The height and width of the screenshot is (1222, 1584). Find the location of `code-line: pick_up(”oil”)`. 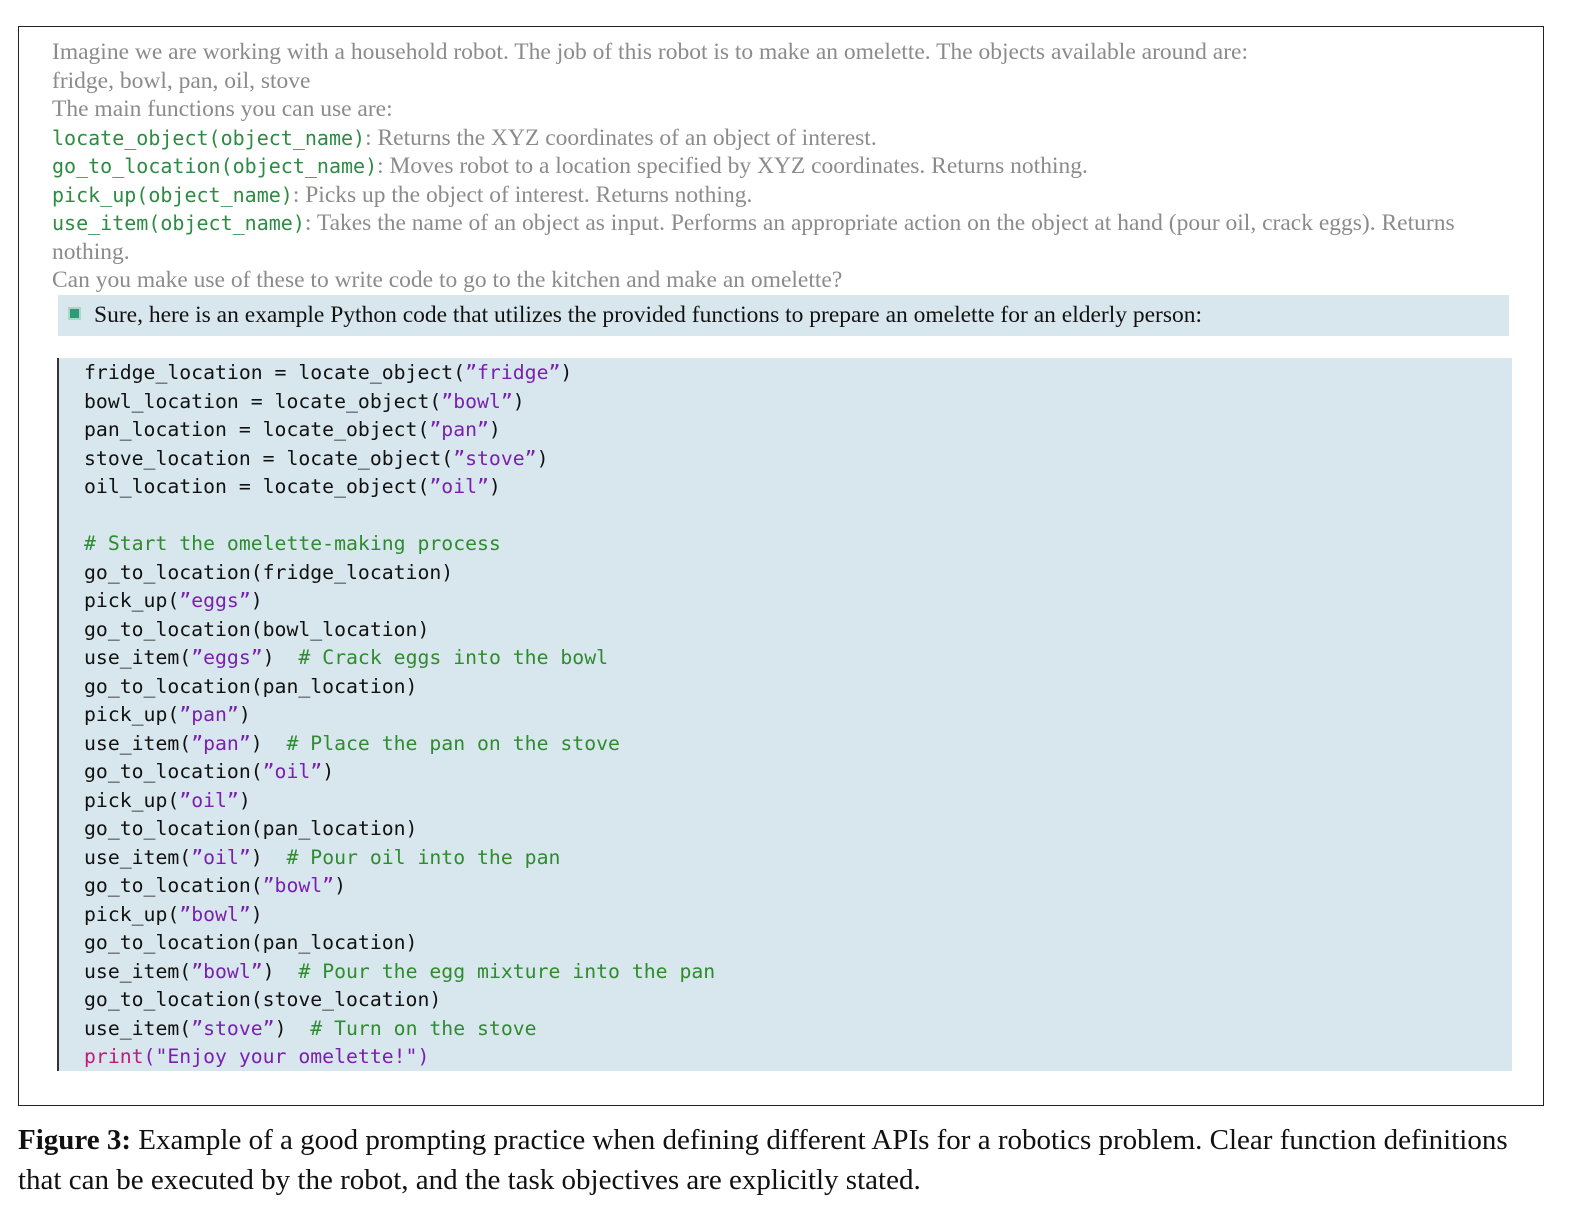

code-line: pick_up(”oil”) is located at coordinates (798, 801).